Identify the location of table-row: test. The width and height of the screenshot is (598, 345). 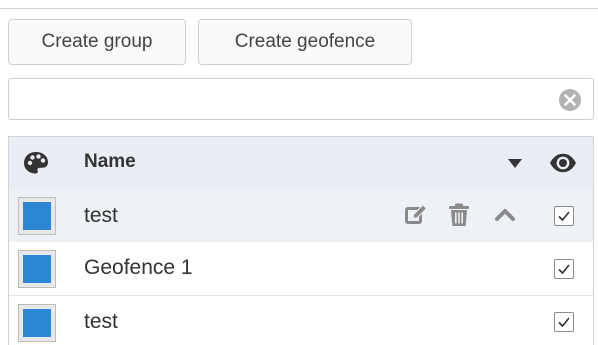
(301, 320).